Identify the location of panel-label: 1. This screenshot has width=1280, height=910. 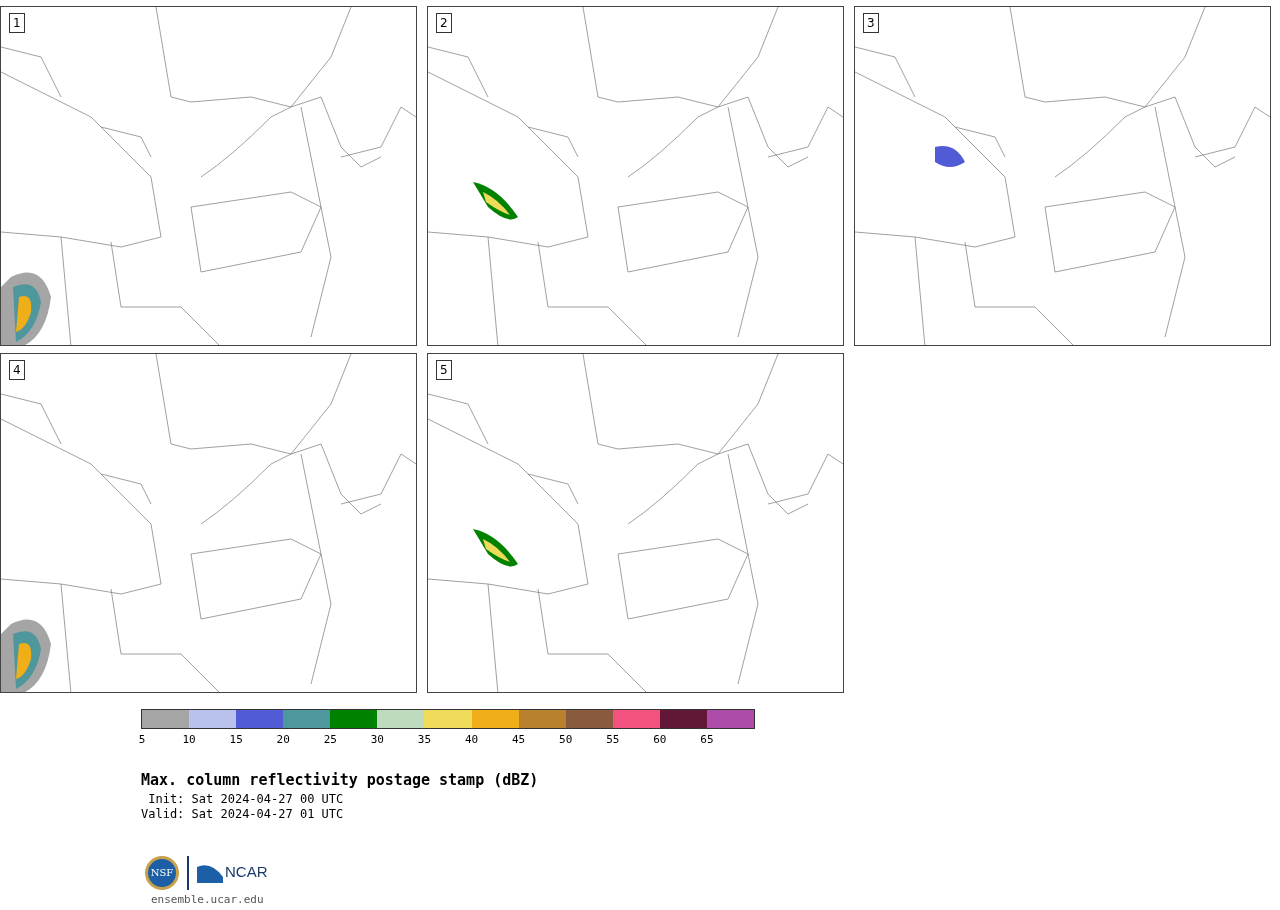
(17, 23).